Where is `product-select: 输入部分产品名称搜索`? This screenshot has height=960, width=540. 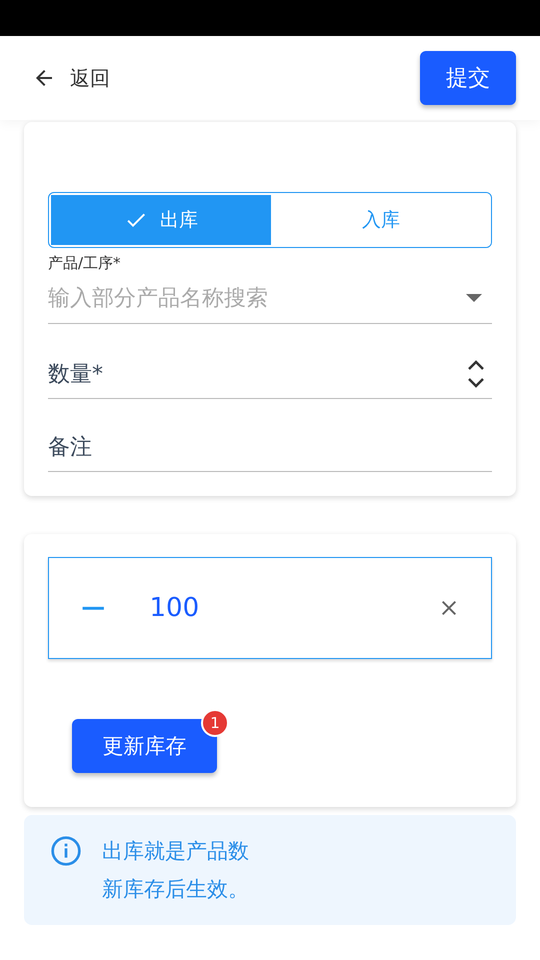 product-select: 输入部分产品名称搜索 is located at coordinates (238, 298).